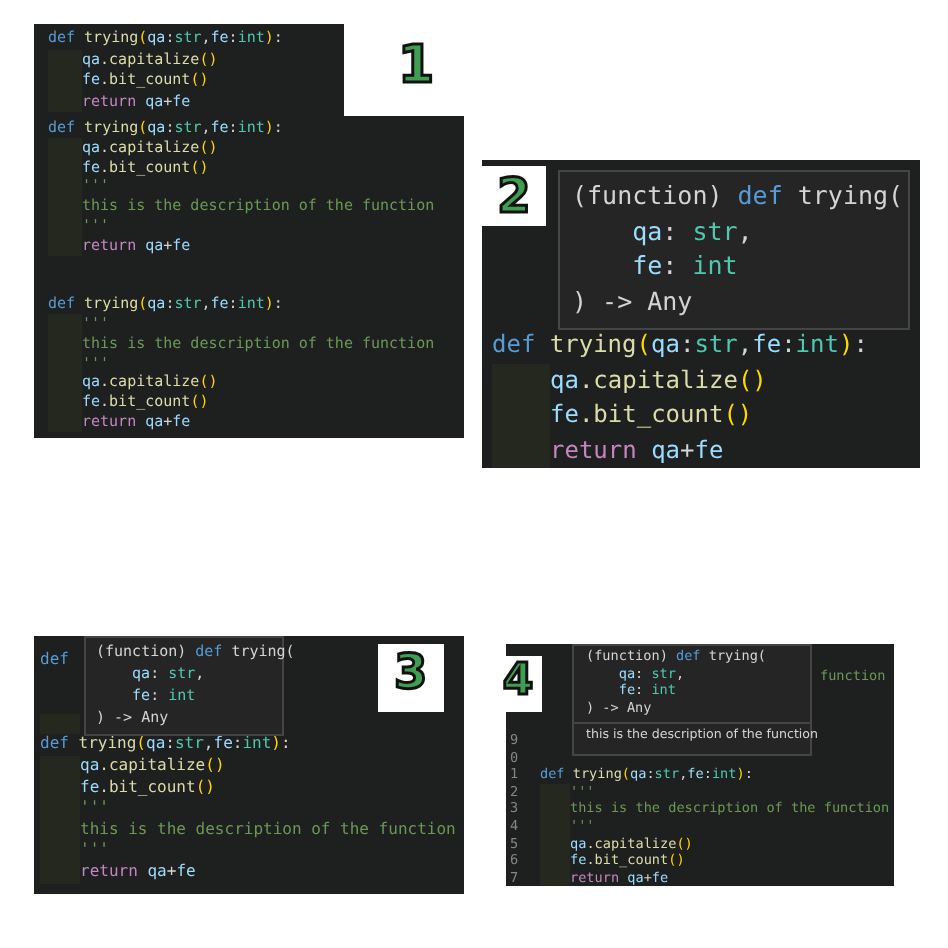 Image resolution: width=948 pixels, height=948 pixels. I want to click on signature-line: (function) def trying(, so click(738, 195).